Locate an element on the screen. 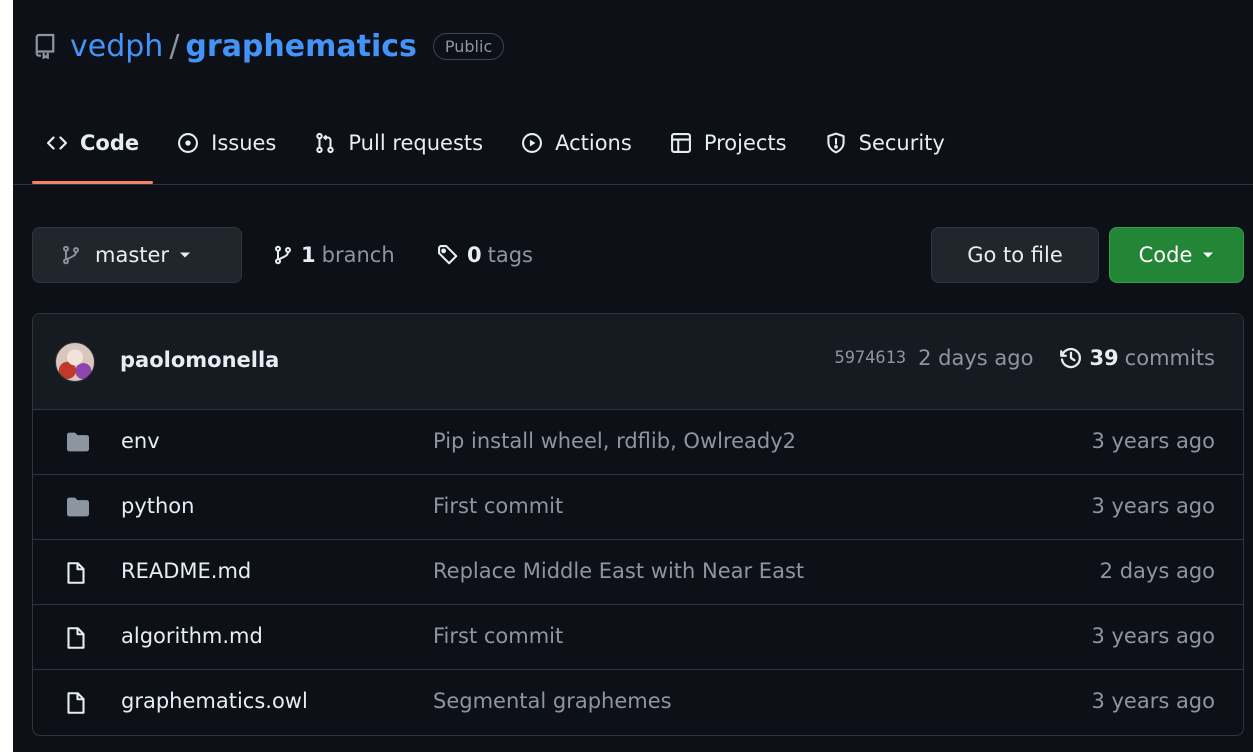 The height and width of the screenshot is (752, 1253). file-name-link: graphematics.owl is located at coordinates (214, 701).